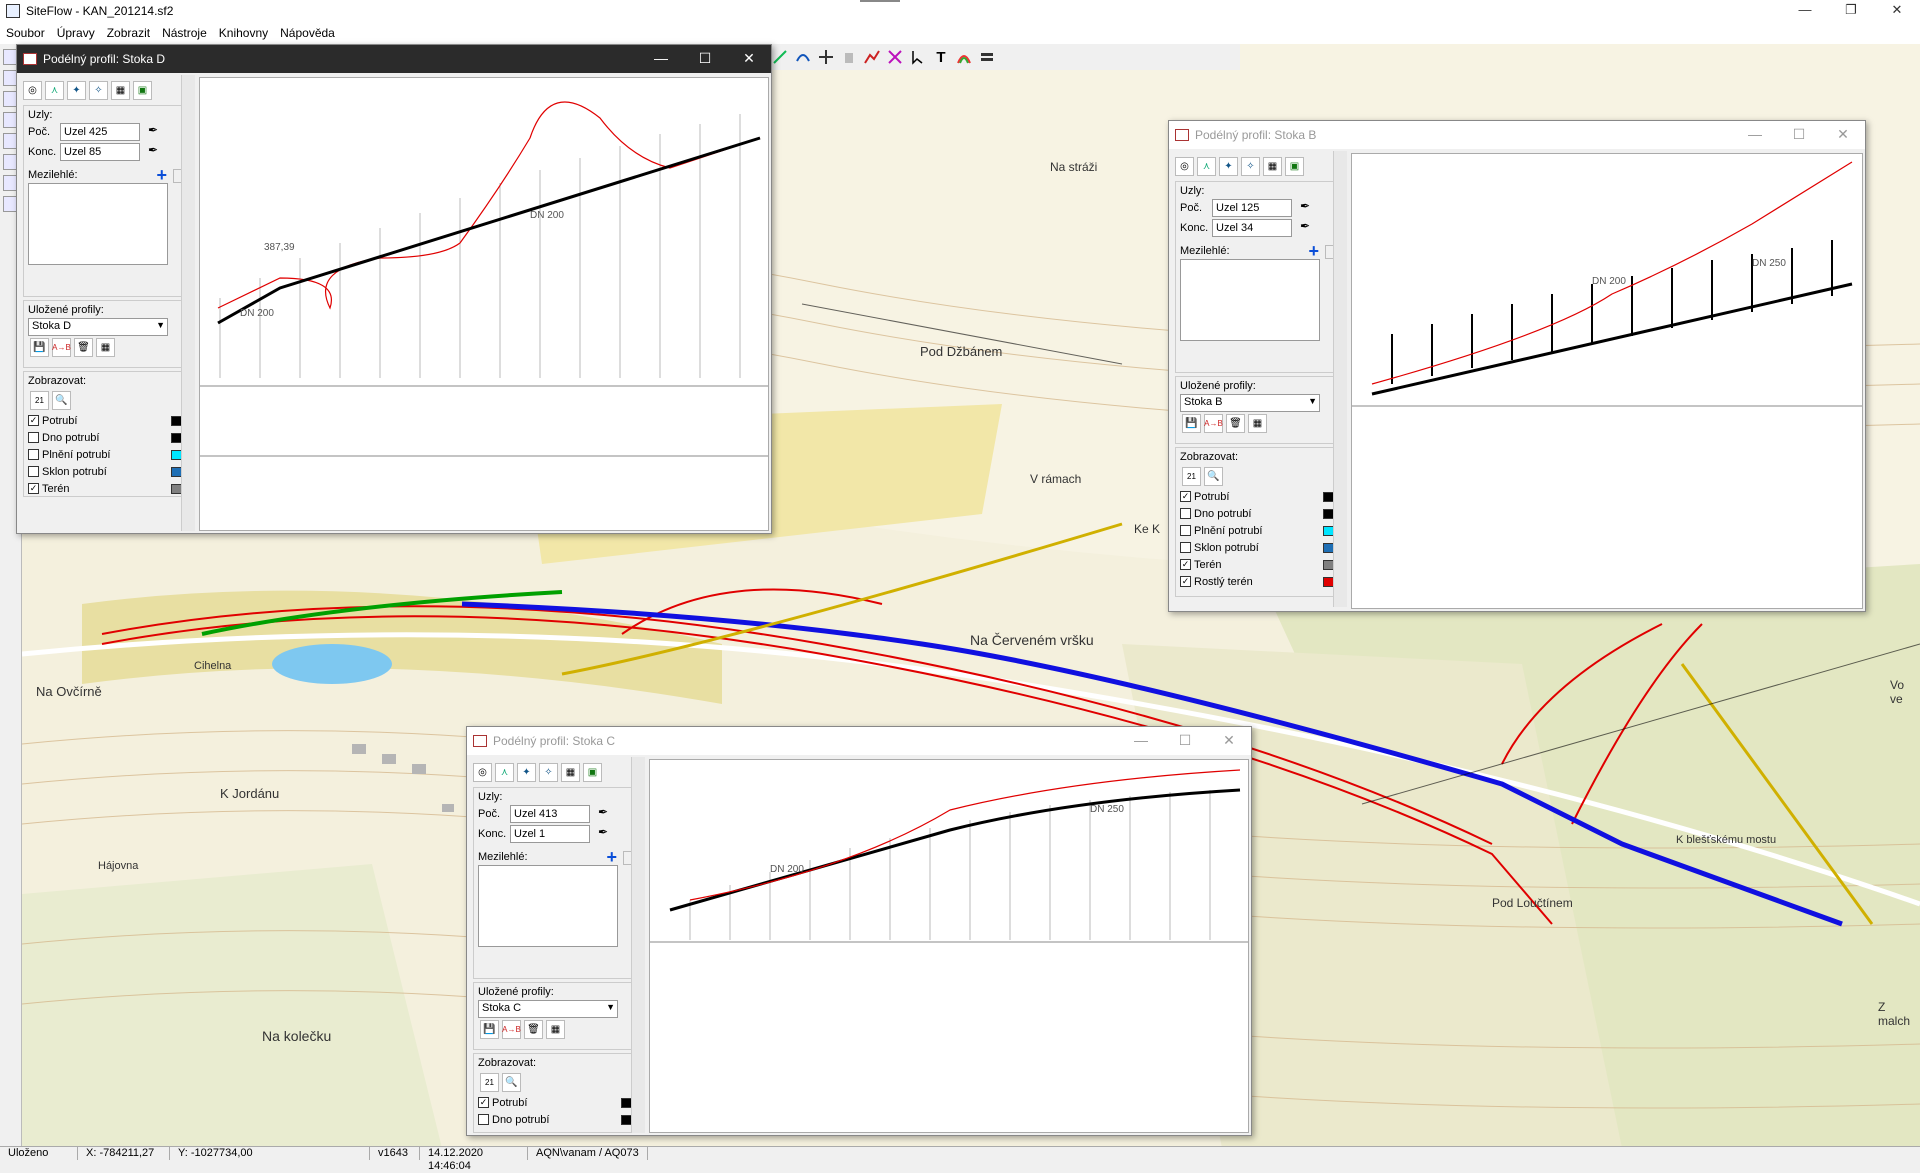 The image size is (1920, 1173). I want to click on tool-line-icon, so click(780, 57).